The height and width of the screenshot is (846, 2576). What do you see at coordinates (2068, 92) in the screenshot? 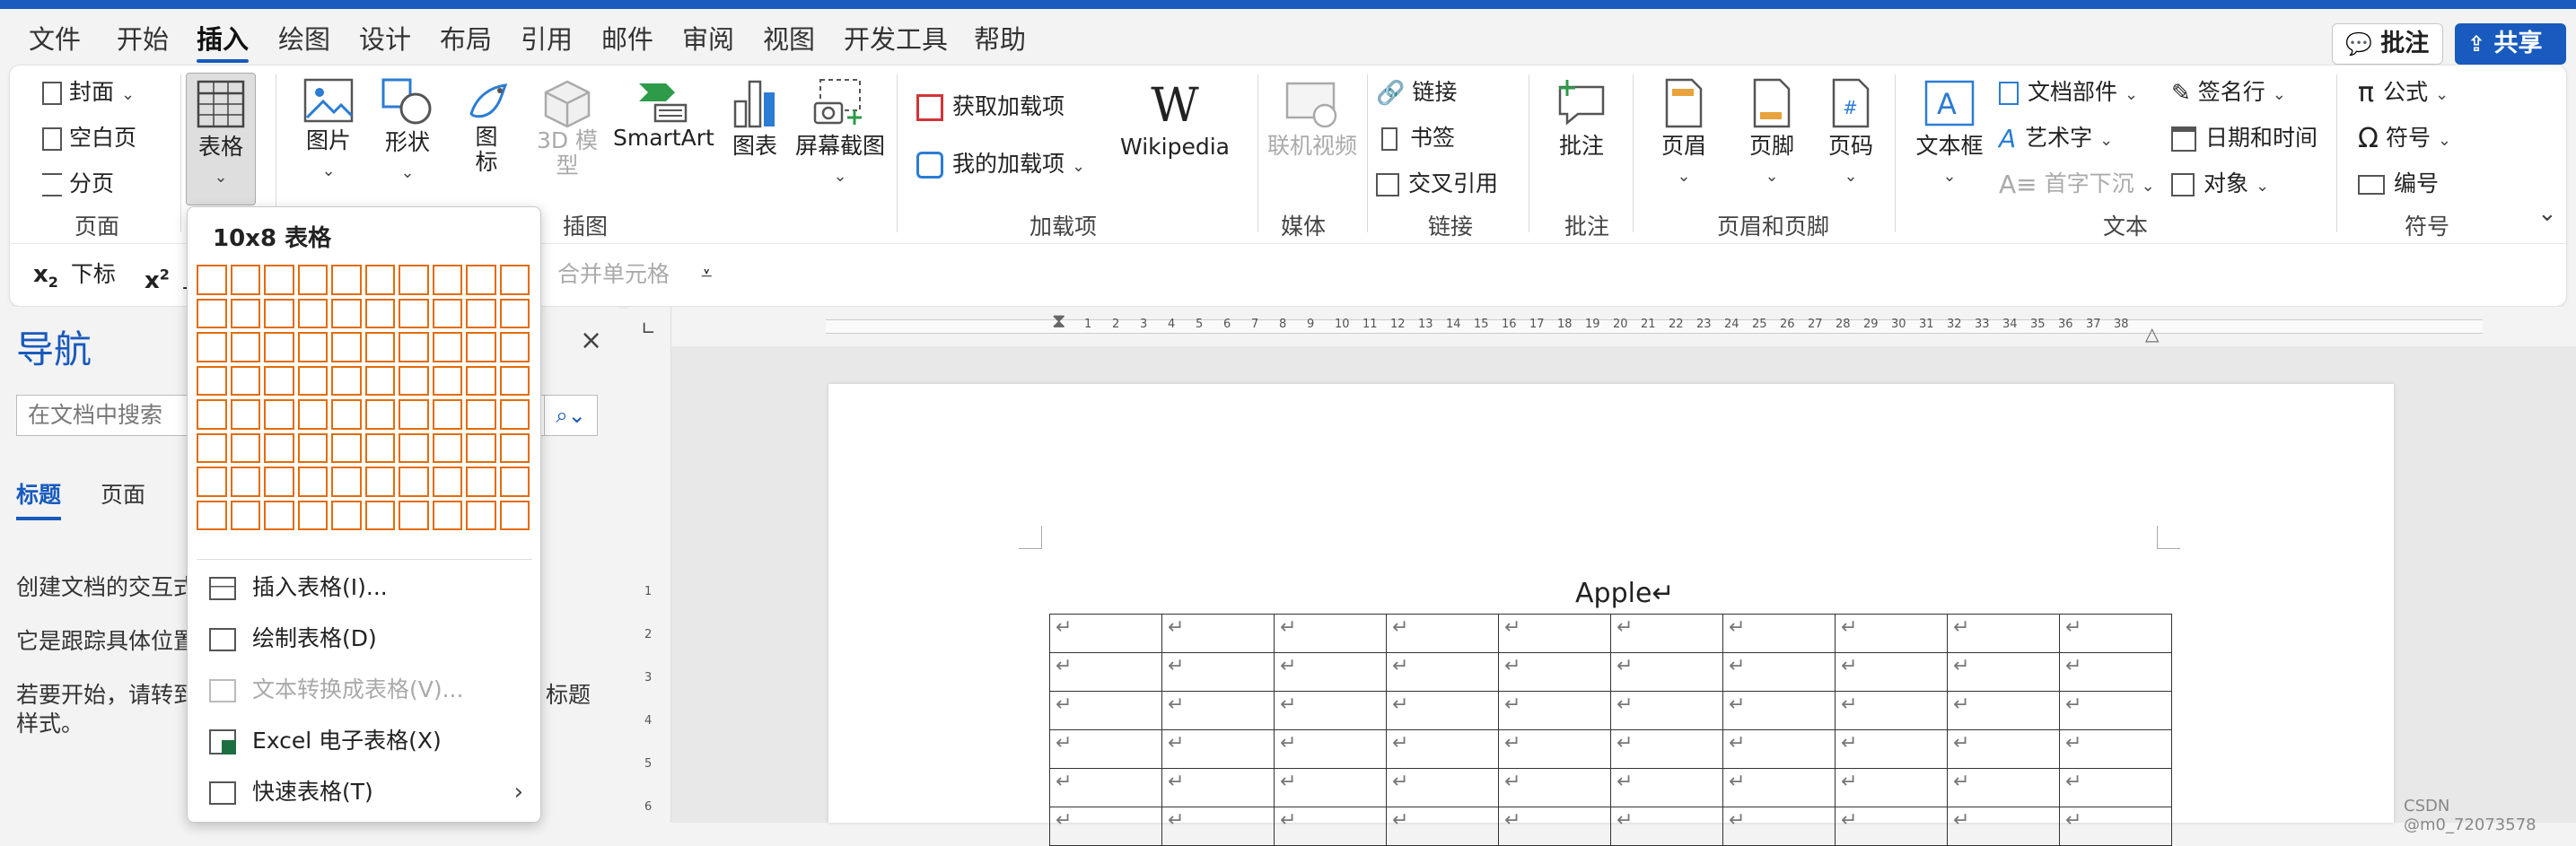
I see `quick-parts-button: 文档部件 ⌄` at bounding box center [2068, 92].